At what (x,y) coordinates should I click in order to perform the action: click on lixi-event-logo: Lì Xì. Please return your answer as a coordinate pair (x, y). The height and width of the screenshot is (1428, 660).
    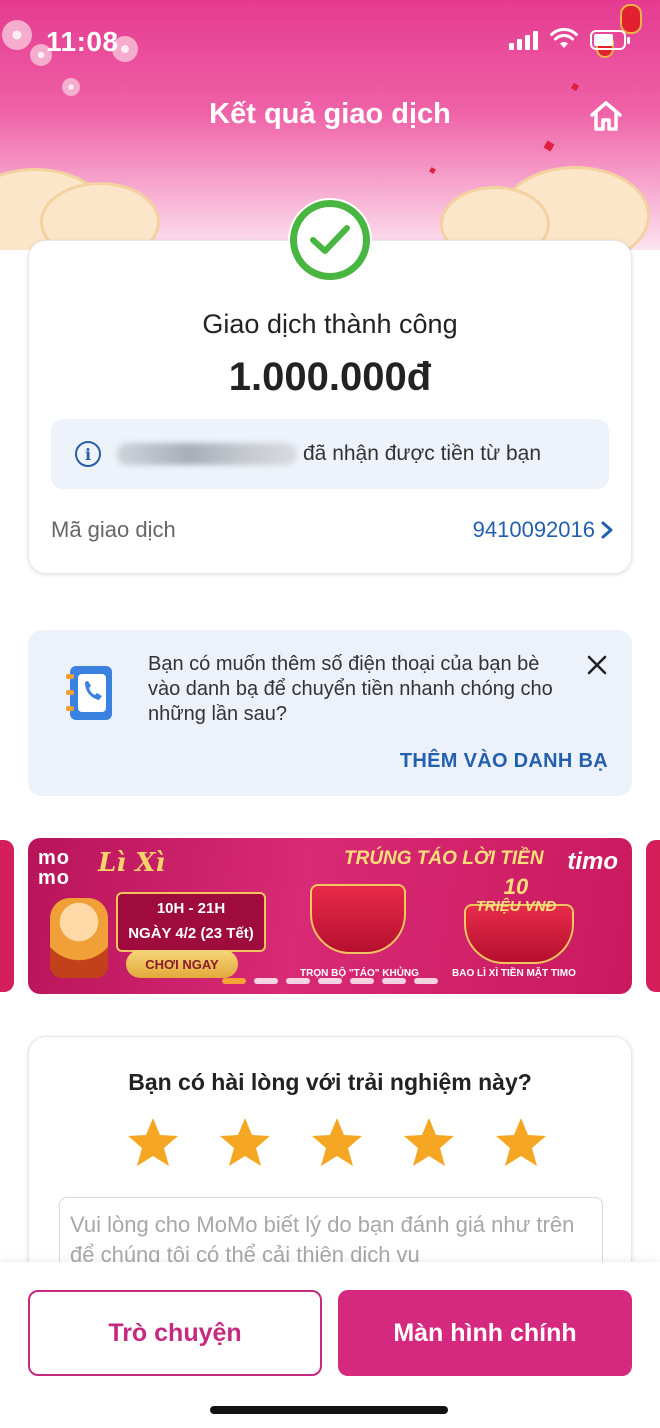
    Looking at the image, I should click on (132, 863).